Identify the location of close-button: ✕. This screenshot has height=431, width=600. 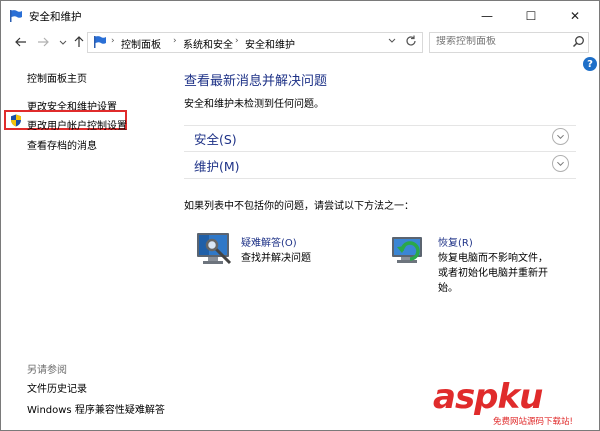
(575, 16).